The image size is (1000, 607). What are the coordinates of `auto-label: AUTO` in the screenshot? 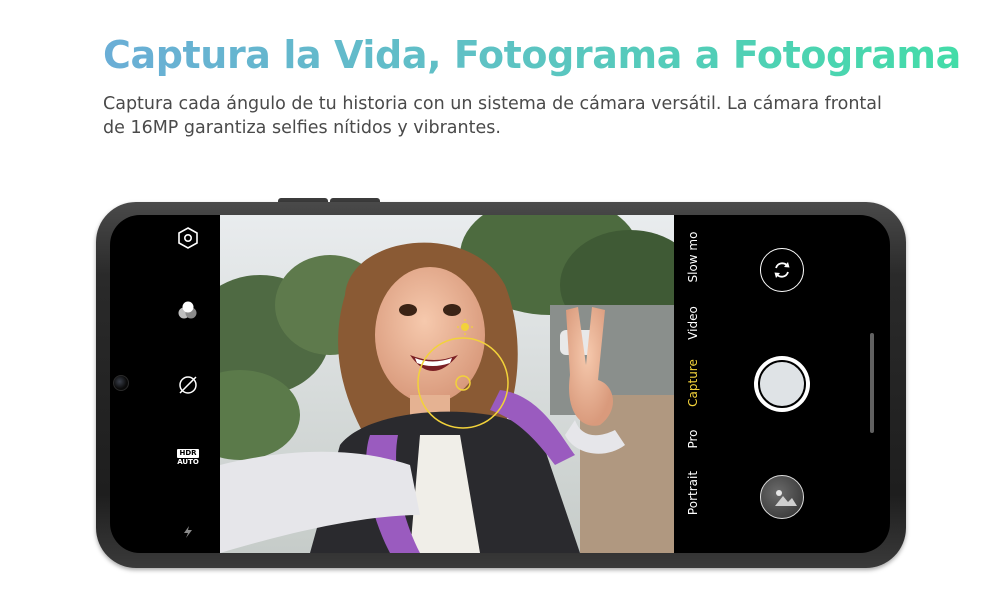 It's located at (188, 462).